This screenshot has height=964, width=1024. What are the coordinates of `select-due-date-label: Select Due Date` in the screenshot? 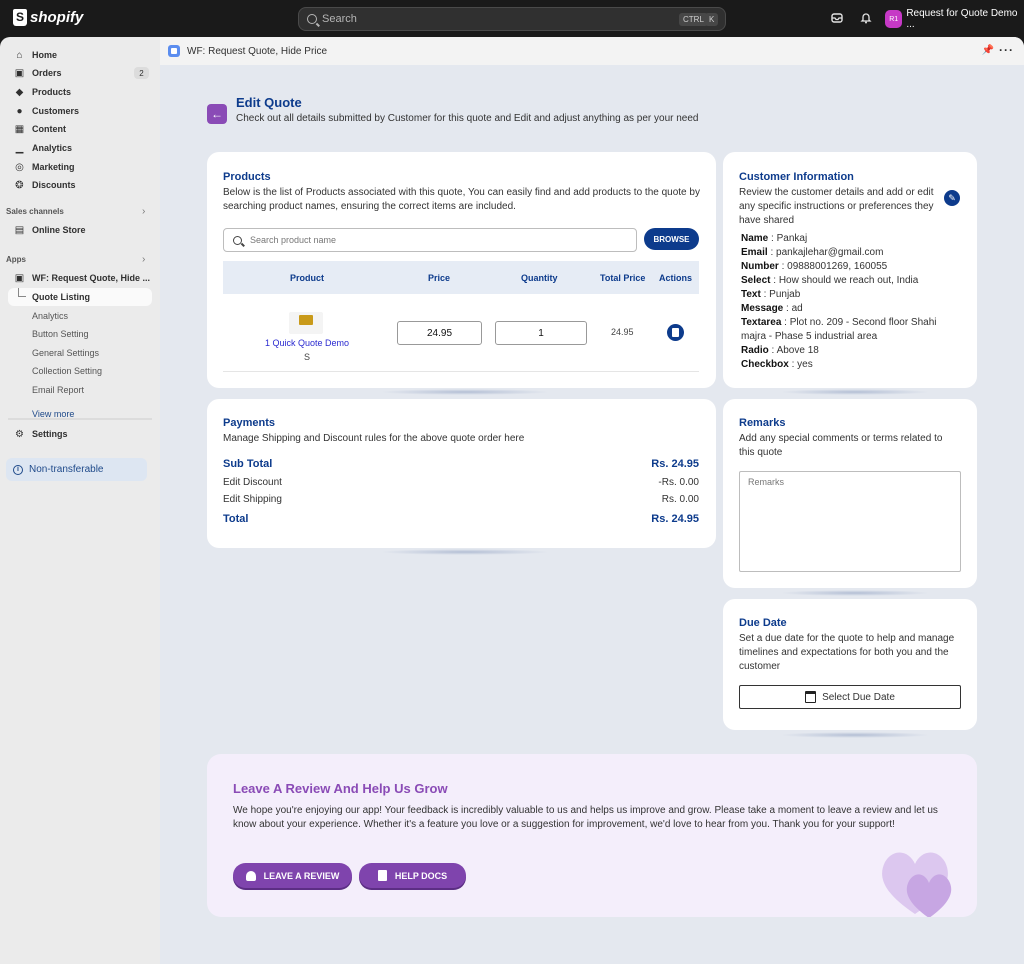 It's located at (858, 697).